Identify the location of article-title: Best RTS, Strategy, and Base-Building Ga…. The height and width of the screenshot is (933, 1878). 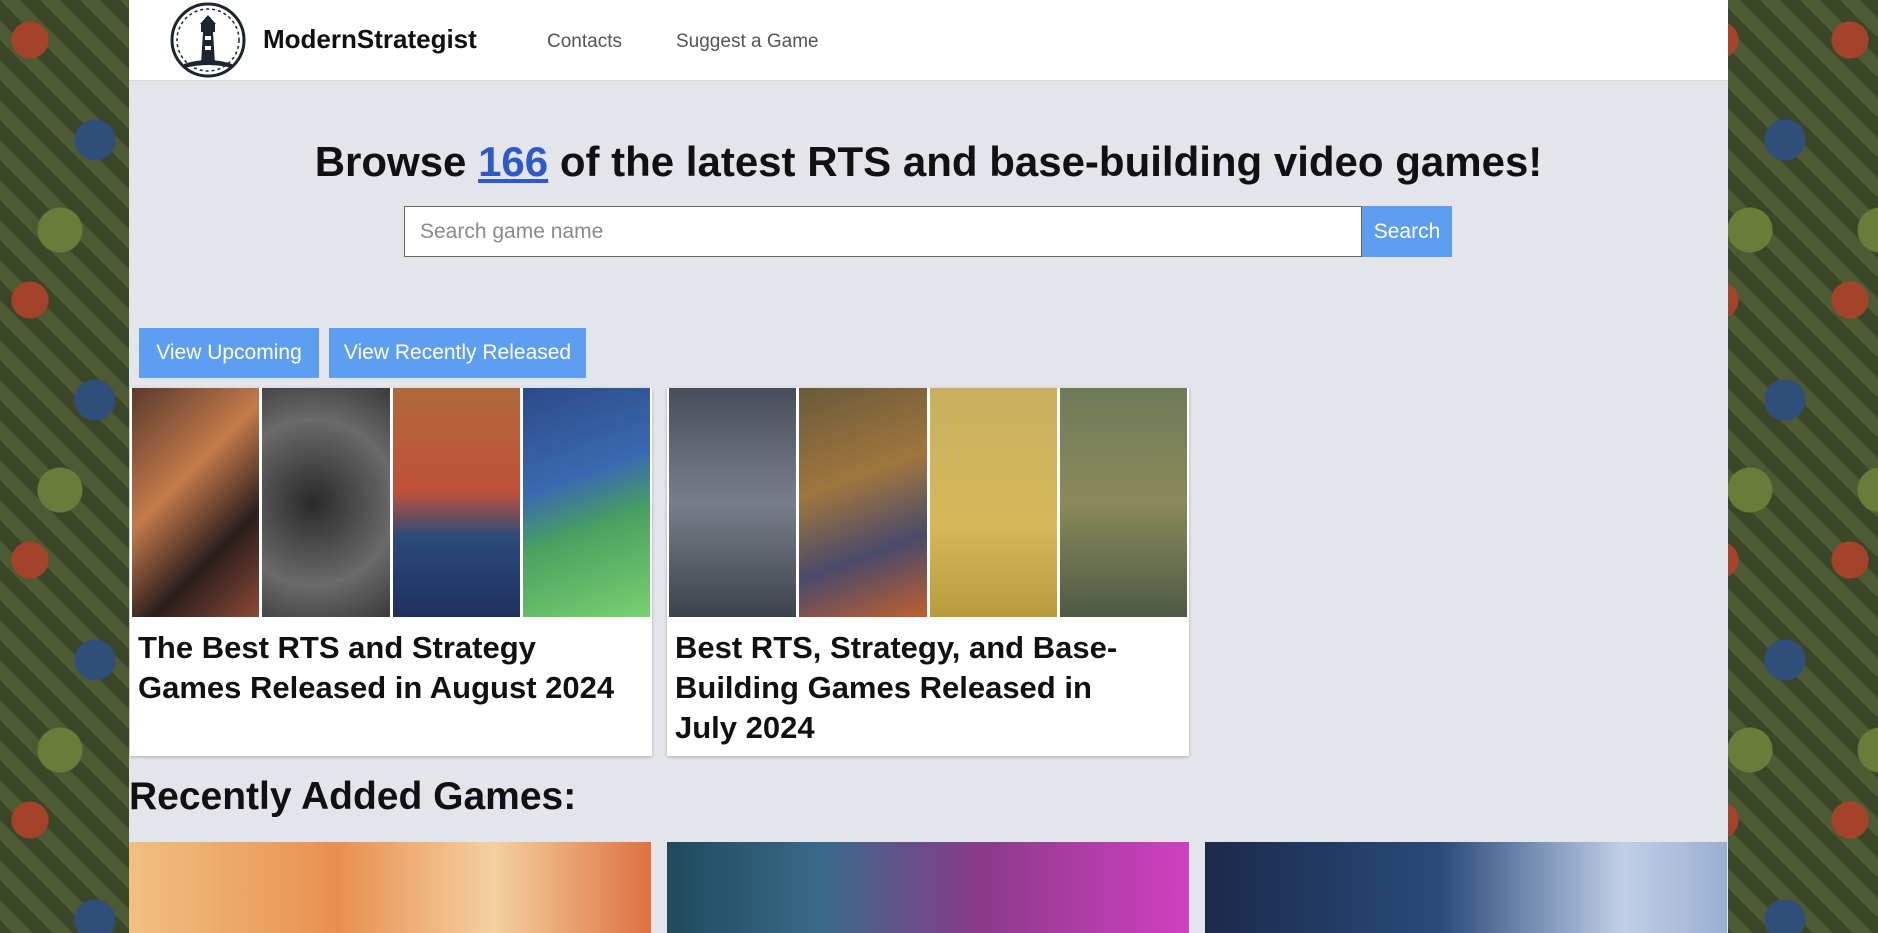
(915, 688).